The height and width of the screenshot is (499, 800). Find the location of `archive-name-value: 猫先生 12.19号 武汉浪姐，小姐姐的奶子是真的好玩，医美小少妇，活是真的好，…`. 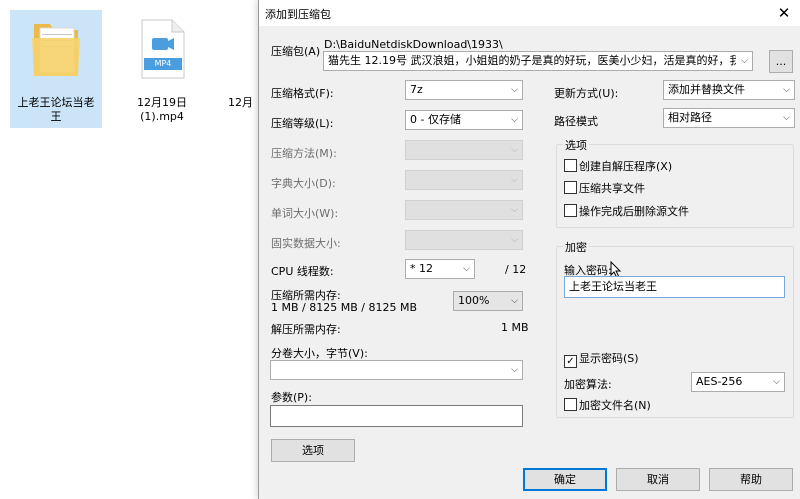

archive-name-value: 猫先生 12.19号 武汉浪姐，小姐姐的奶子是真的好玩，医美小少妇，活是真的好，… is located at coordinates (532, 60).